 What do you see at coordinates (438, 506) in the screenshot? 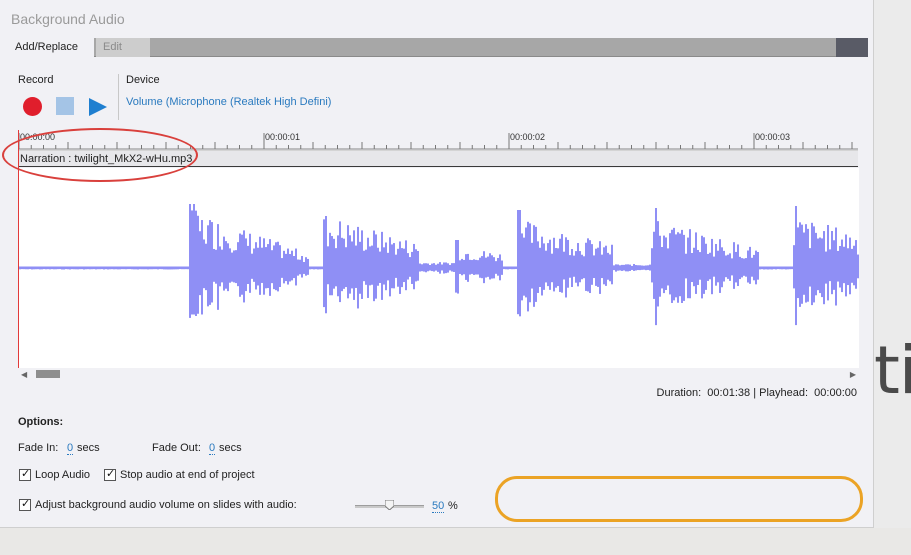
I see `volume-value: 50` at bounding box center [438, 506].